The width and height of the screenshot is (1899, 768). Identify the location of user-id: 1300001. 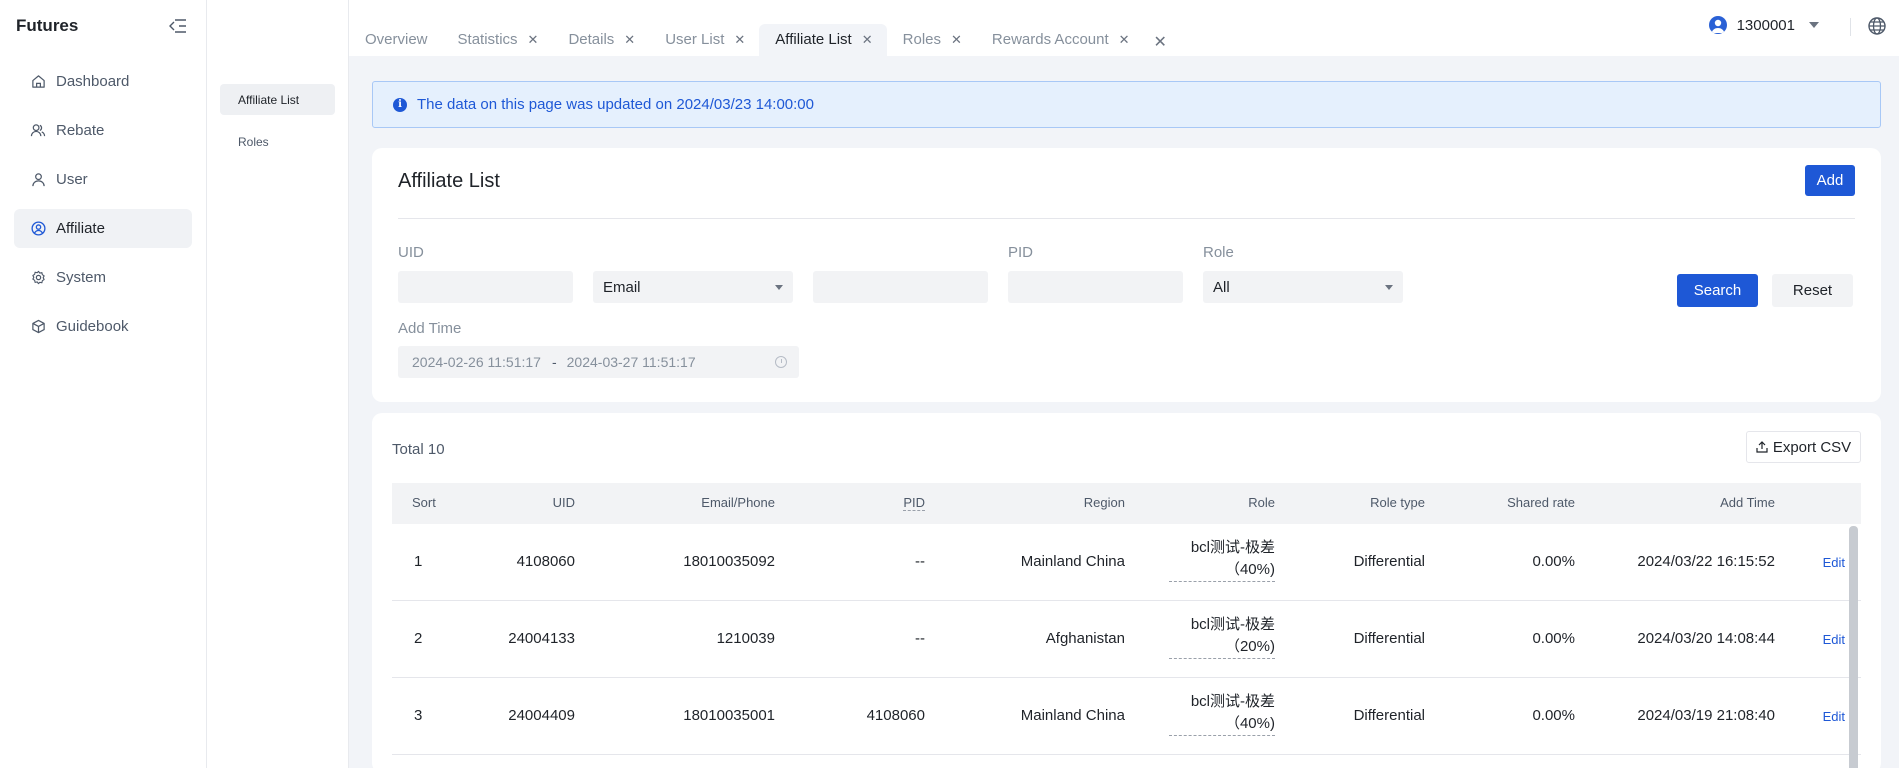
(1765, 25).